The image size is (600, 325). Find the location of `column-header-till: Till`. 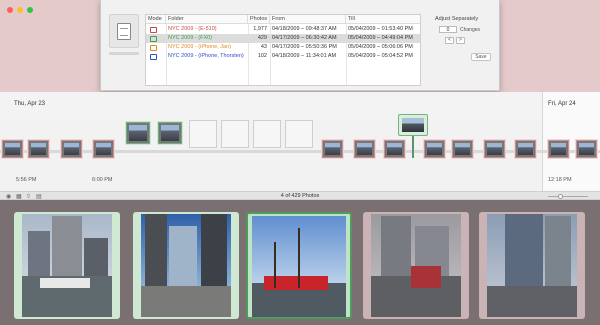

column-header-till: Till is located at coordinates (383, 19).